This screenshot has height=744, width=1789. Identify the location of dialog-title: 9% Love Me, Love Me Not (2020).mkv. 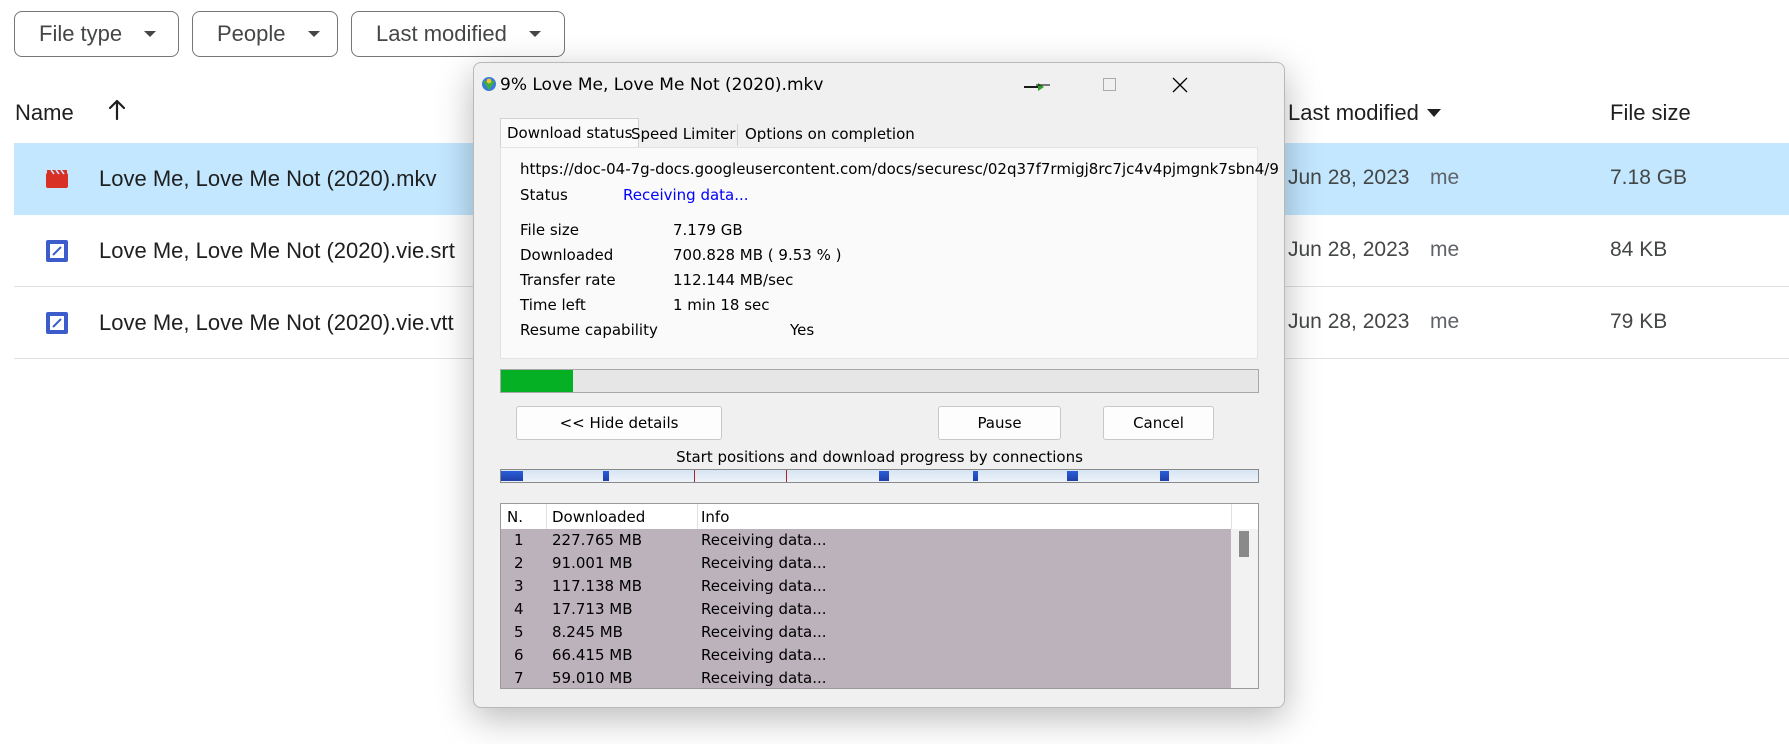
(662, 85).